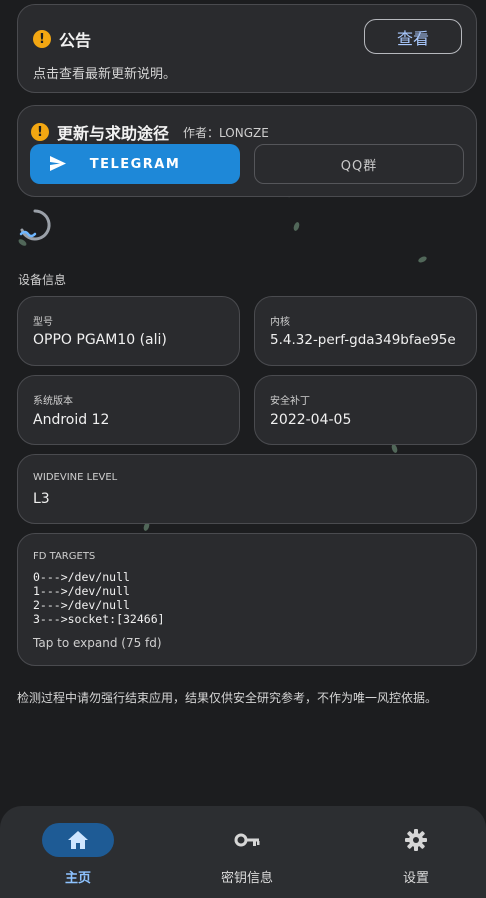  Describe the element at coordinates (227, 698) in the screenshot. I see `disclaimer-notice: 检测过程中请勿强行结束应用，结果仅供安全研究参考，不作为唯一风控依据。` at that location.